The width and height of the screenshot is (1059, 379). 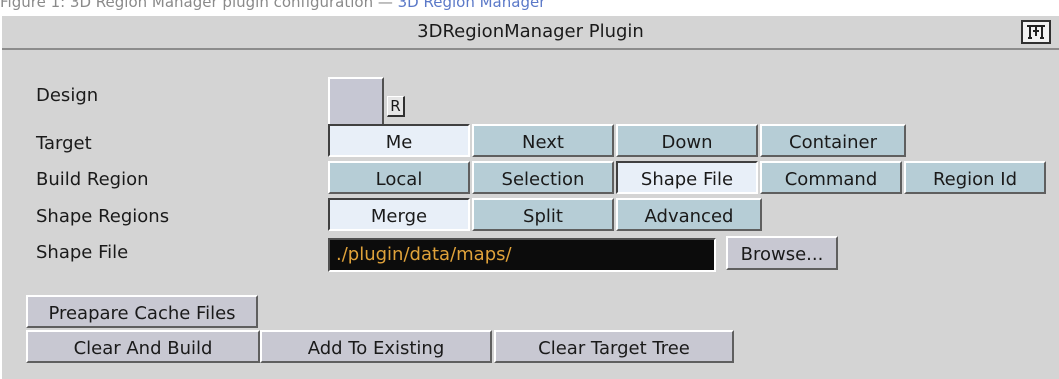 I want to click on window-titlebar: 3DRegionManager Plugin, so click(x=530, y=33).